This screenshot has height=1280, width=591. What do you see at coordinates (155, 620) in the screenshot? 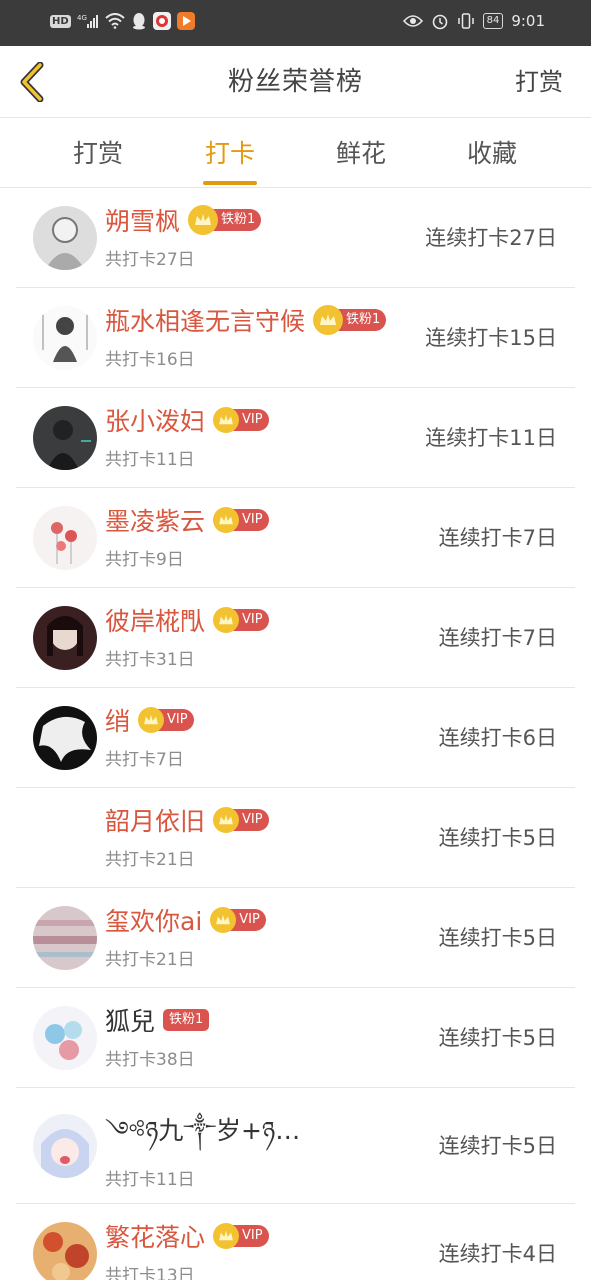
I see `user-name: 彼岸椛閄` at bounding box center [155, 620].